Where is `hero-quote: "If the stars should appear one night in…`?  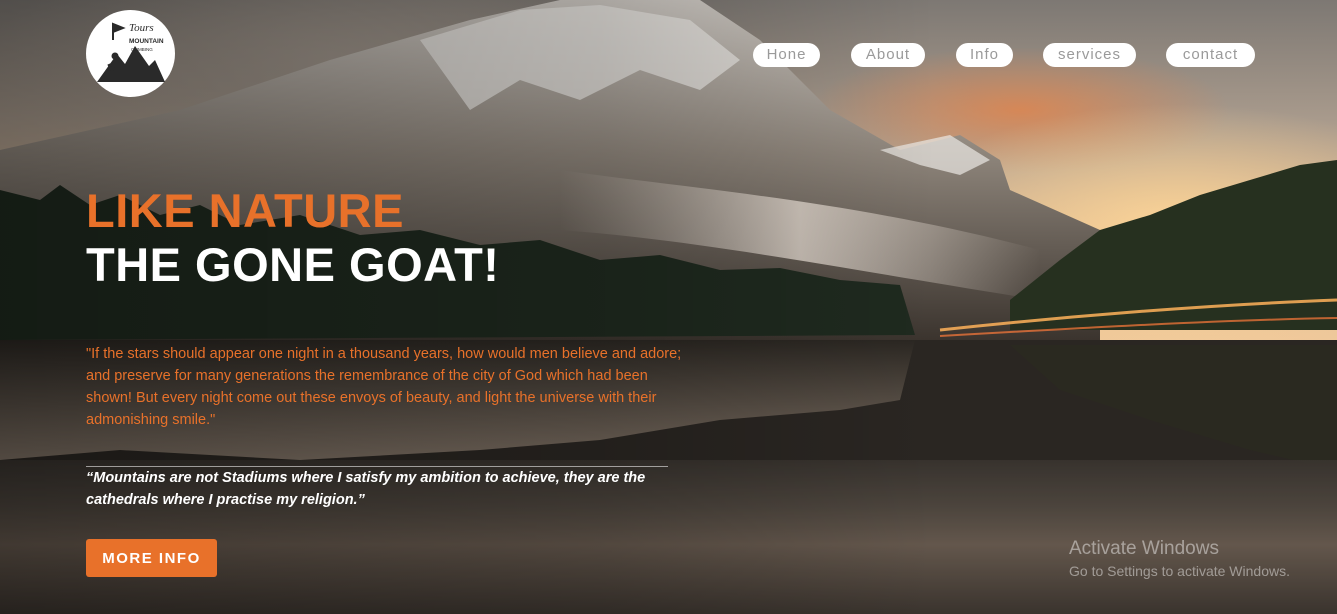 hero-quote: "If the stars should appear one night in… is located at coordinates (384, 387).